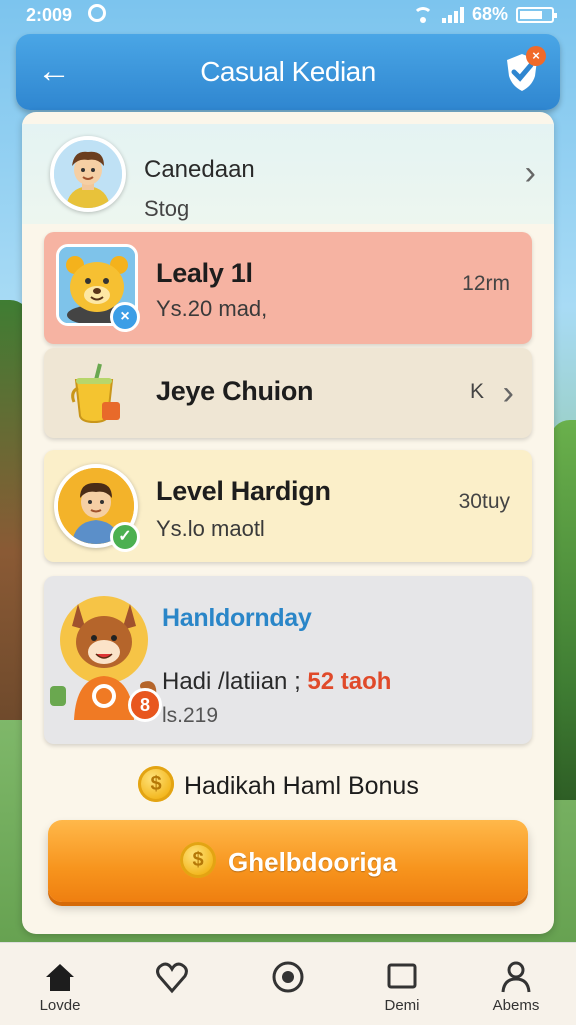 This screenshot has width=576, height=1025. I want to click on page-title: Casual Kedian, so click(288, 71).